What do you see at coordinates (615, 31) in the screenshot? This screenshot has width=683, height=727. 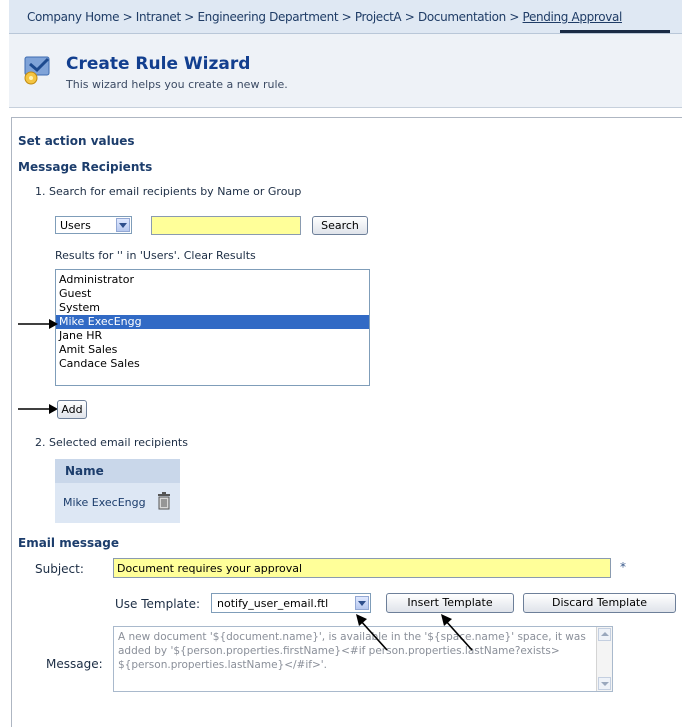 I see `current-space-underline` at bounding box center [615, 31].